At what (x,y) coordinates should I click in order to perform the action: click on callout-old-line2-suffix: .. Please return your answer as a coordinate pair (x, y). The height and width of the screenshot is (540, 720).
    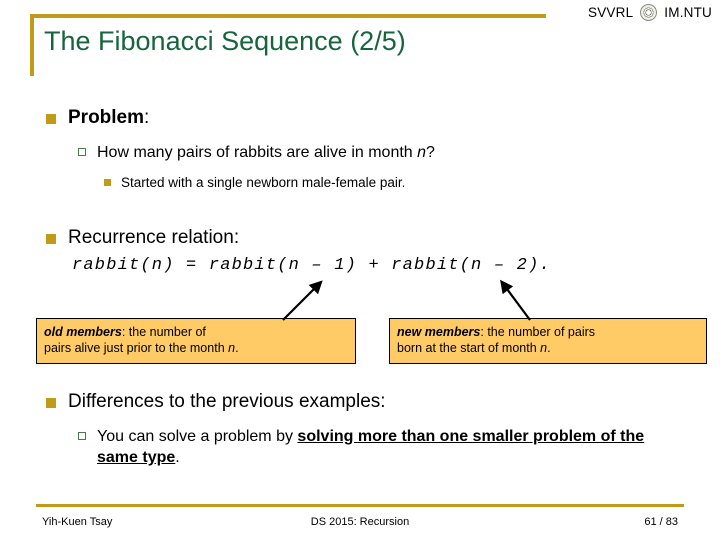
    Looking at the image, I should click on (237, 348).